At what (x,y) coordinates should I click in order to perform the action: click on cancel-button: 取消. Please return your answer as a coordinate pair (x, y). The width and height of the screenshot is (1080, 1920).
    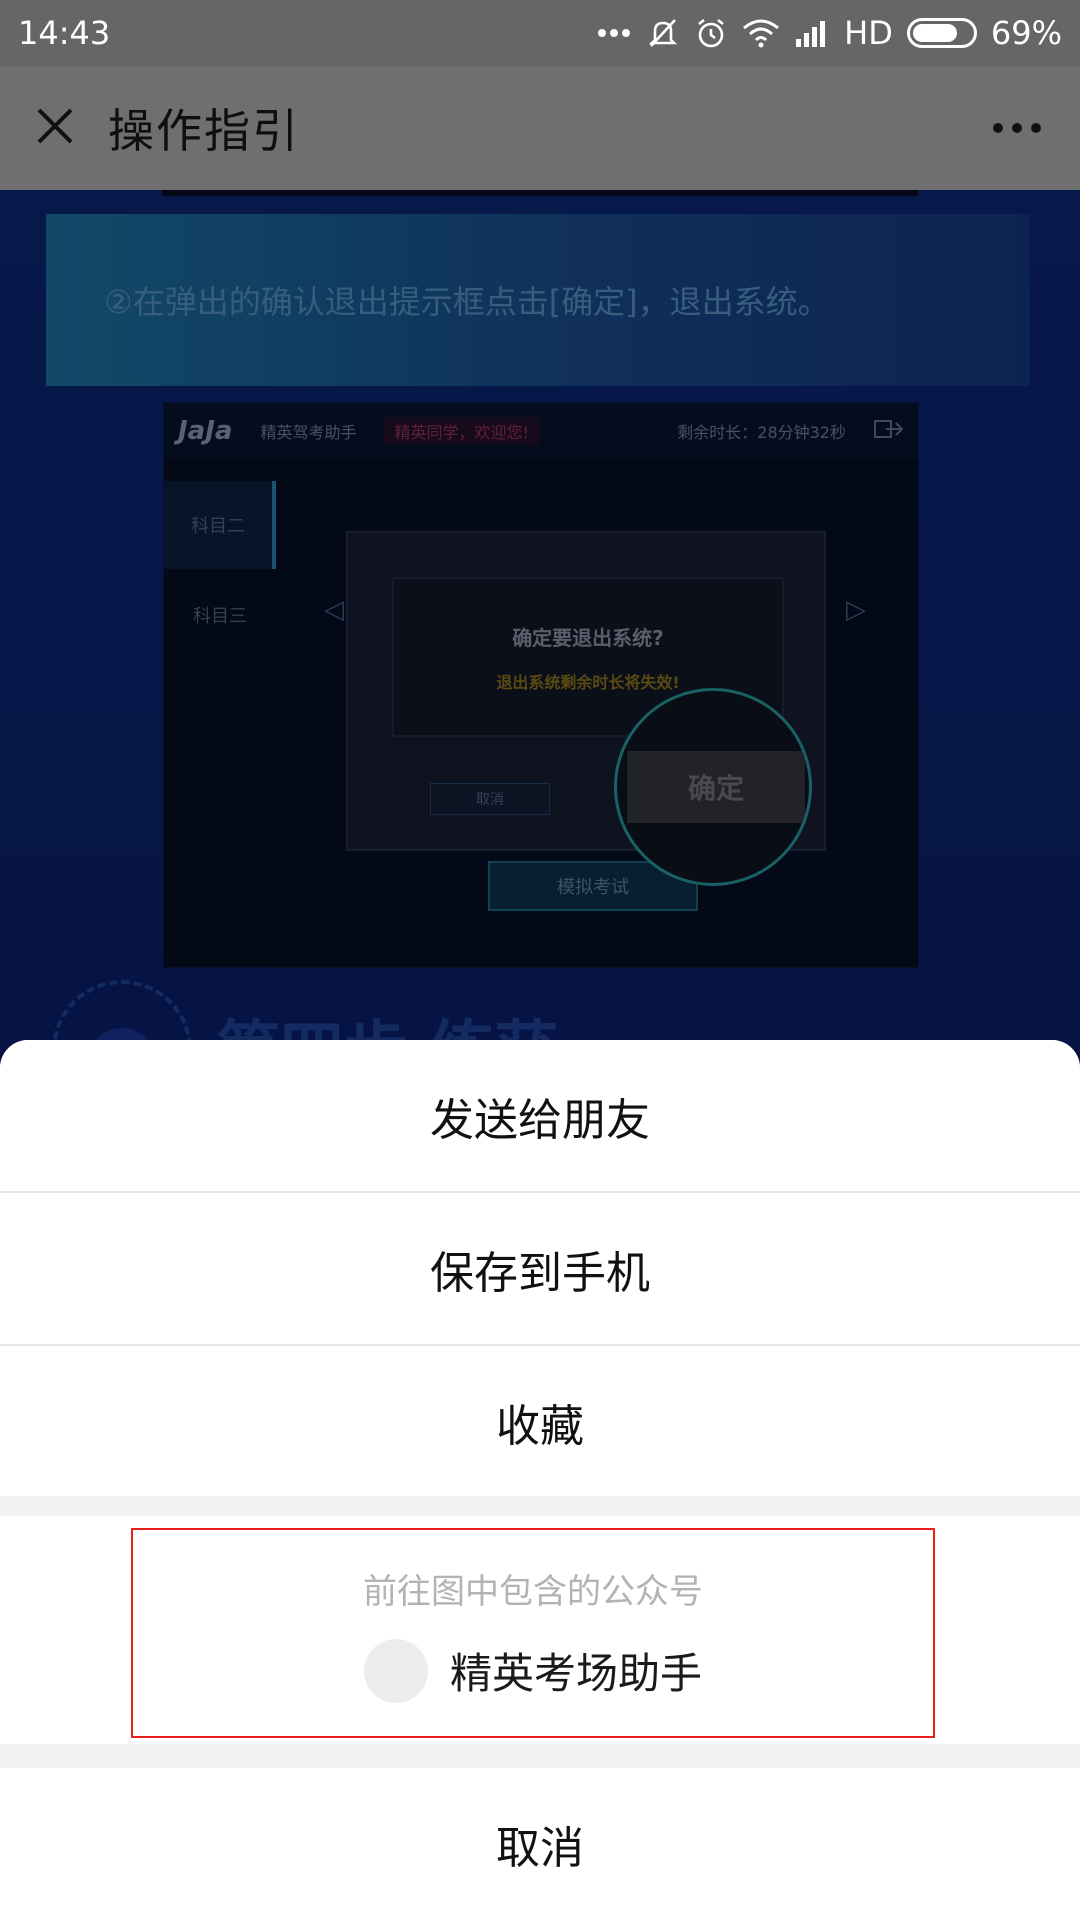
    Looking at the image, I should click on (540, 1844).